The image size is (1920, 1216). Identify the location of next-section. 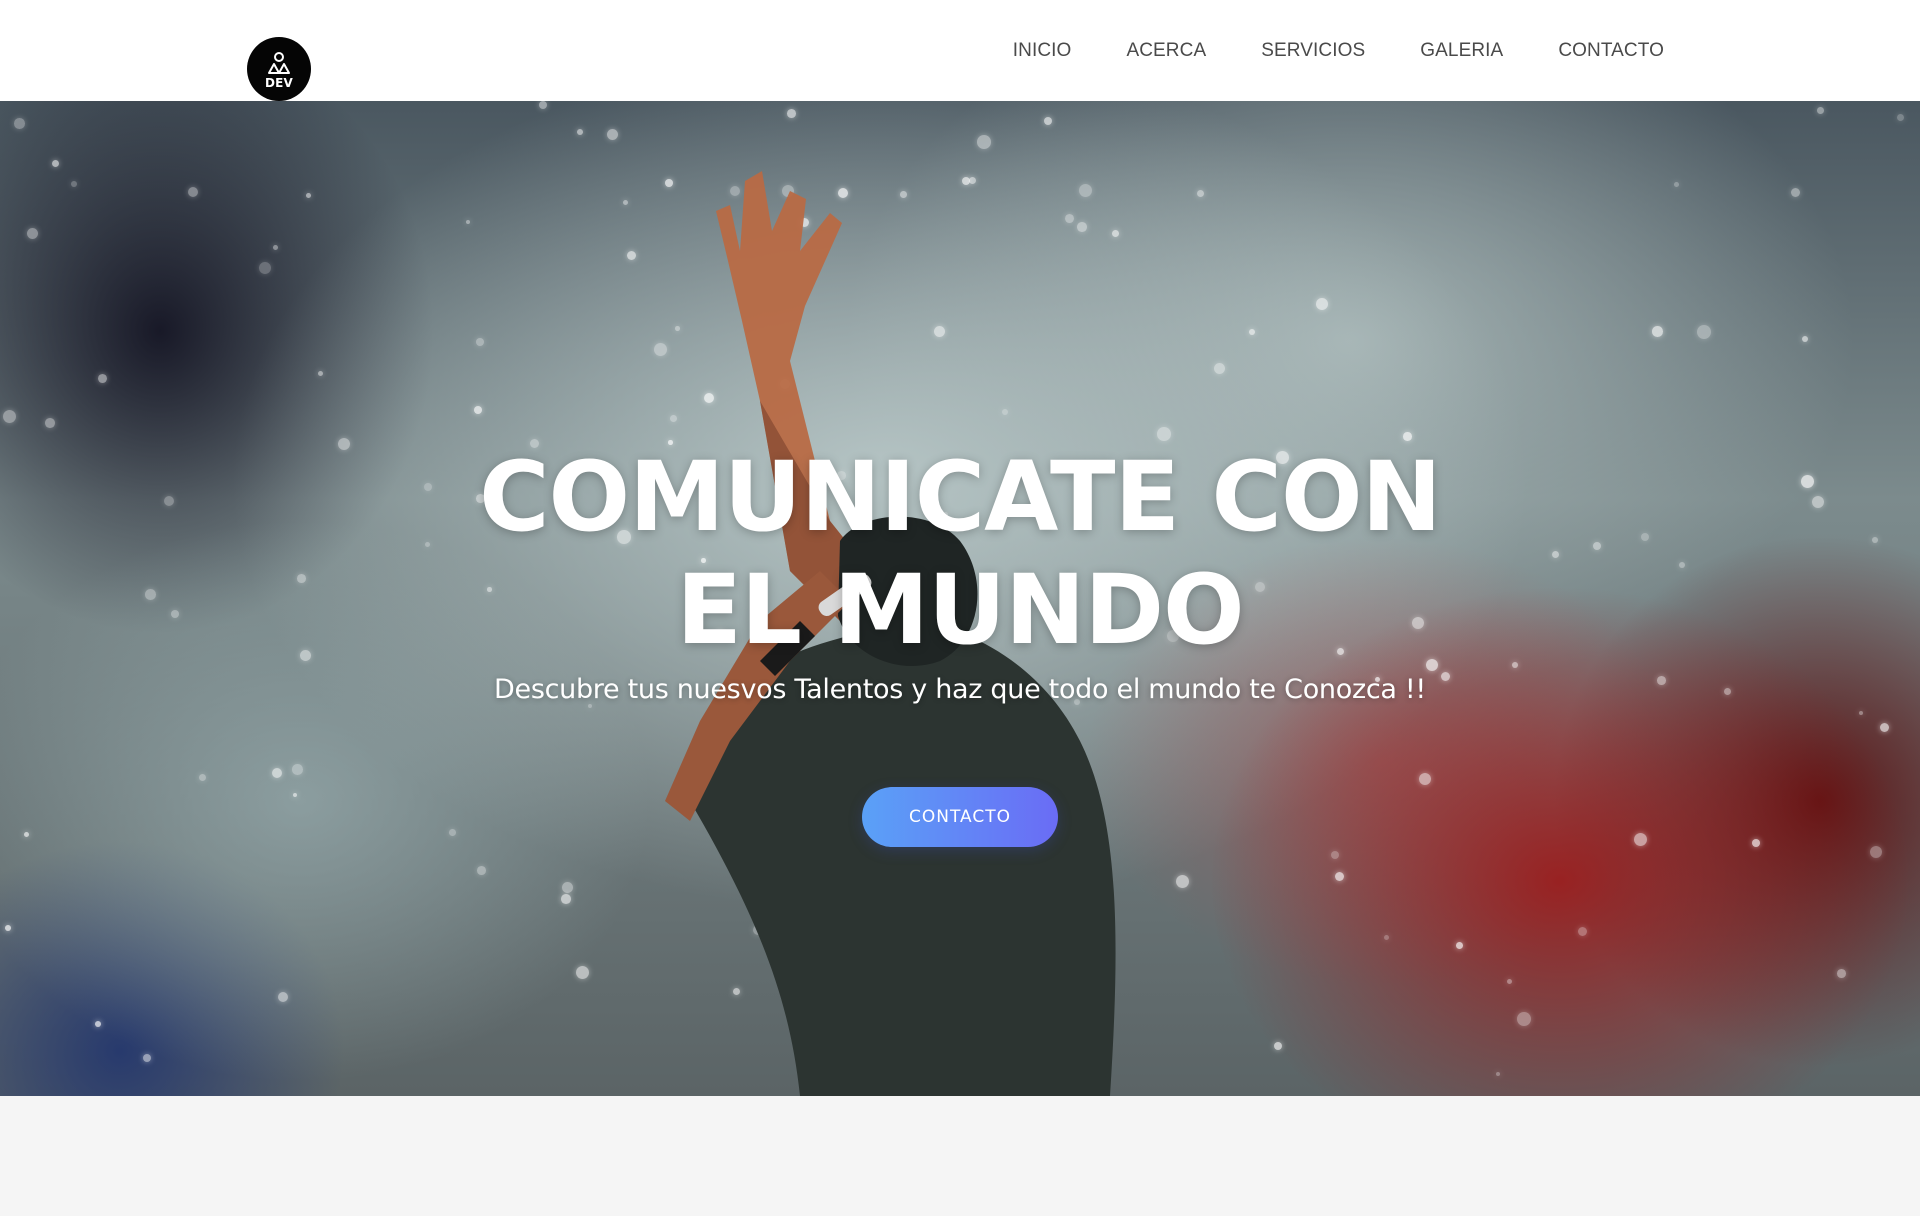
(960, 1156).